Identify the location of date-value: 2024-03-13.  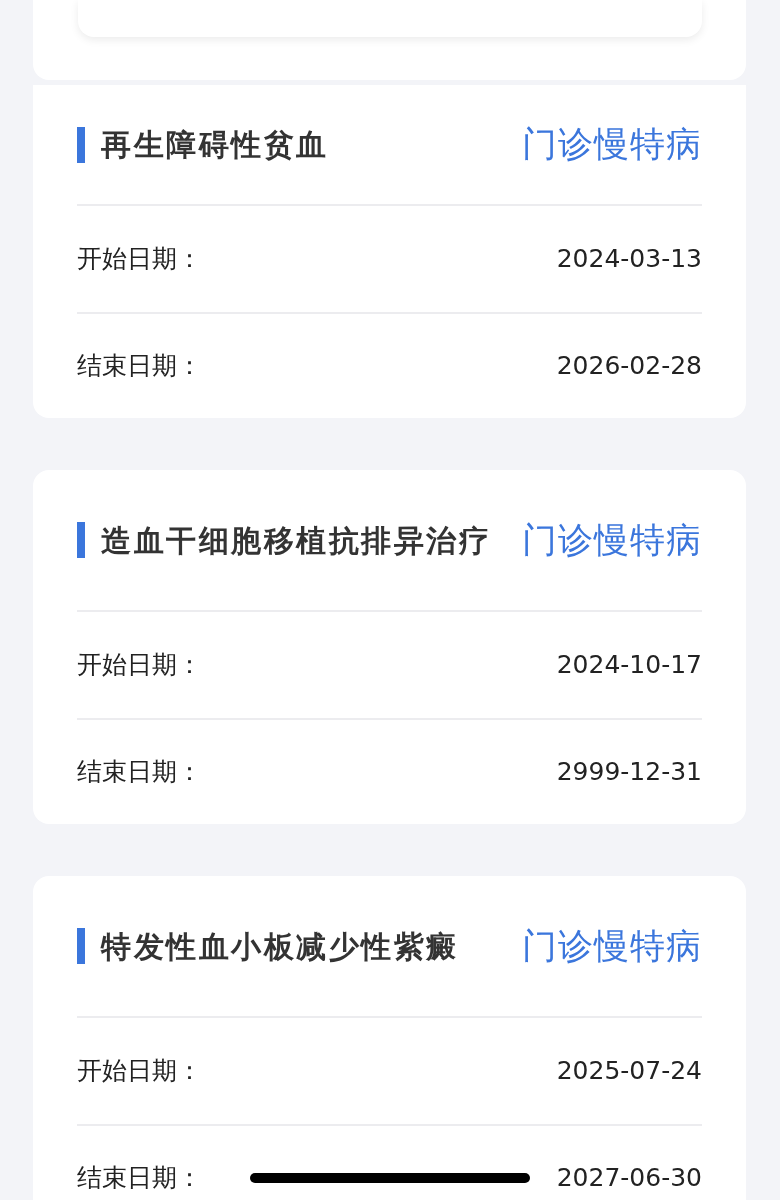
(629, 259).